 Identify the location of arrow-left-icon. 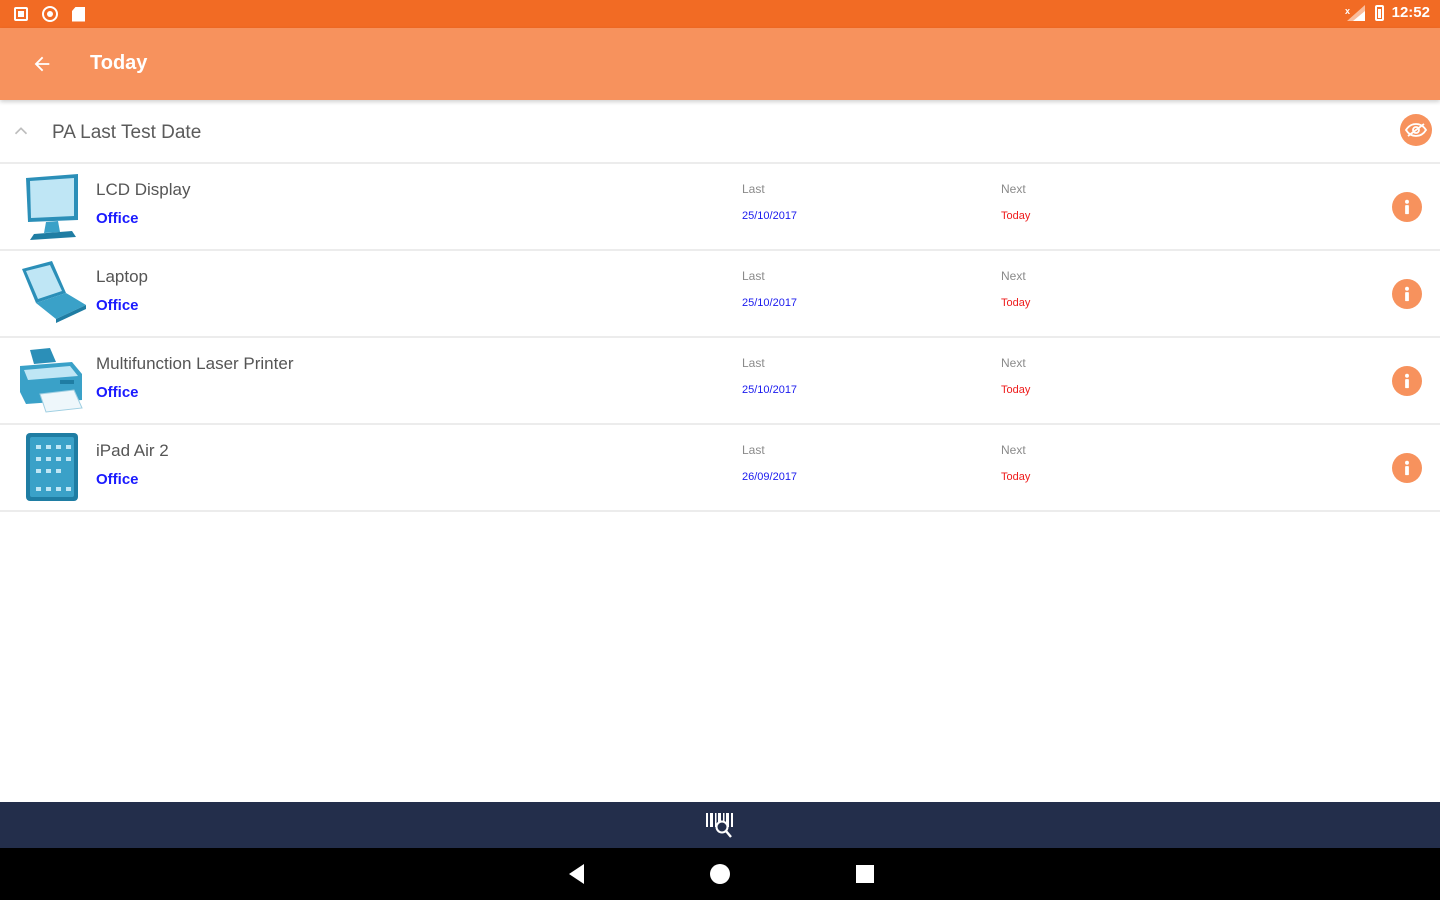
(42, 64).